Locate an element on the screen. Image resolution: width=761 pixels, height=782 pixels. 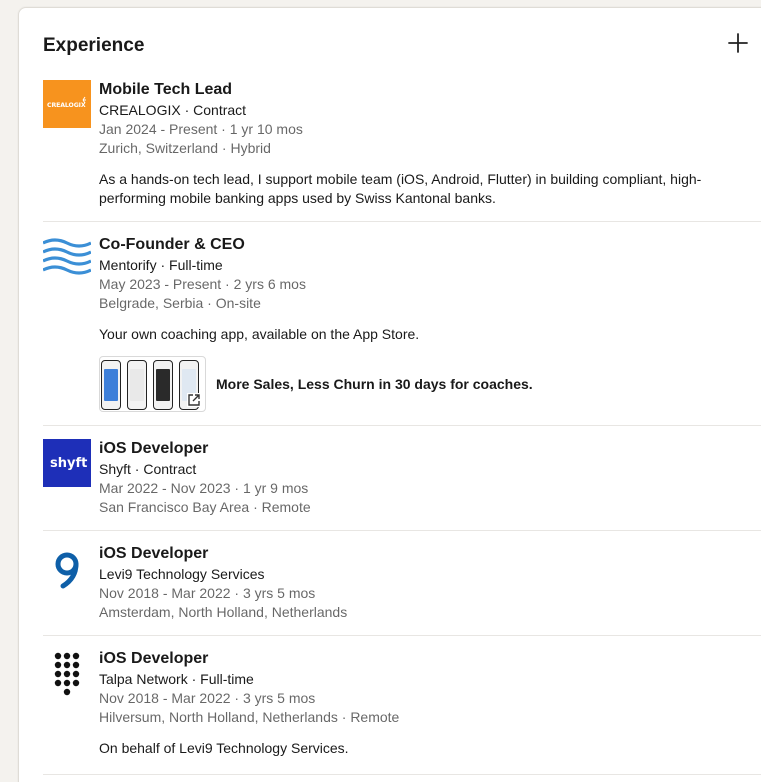
company-name: Levi9 Technology Services is located at coordinates (430, 574).